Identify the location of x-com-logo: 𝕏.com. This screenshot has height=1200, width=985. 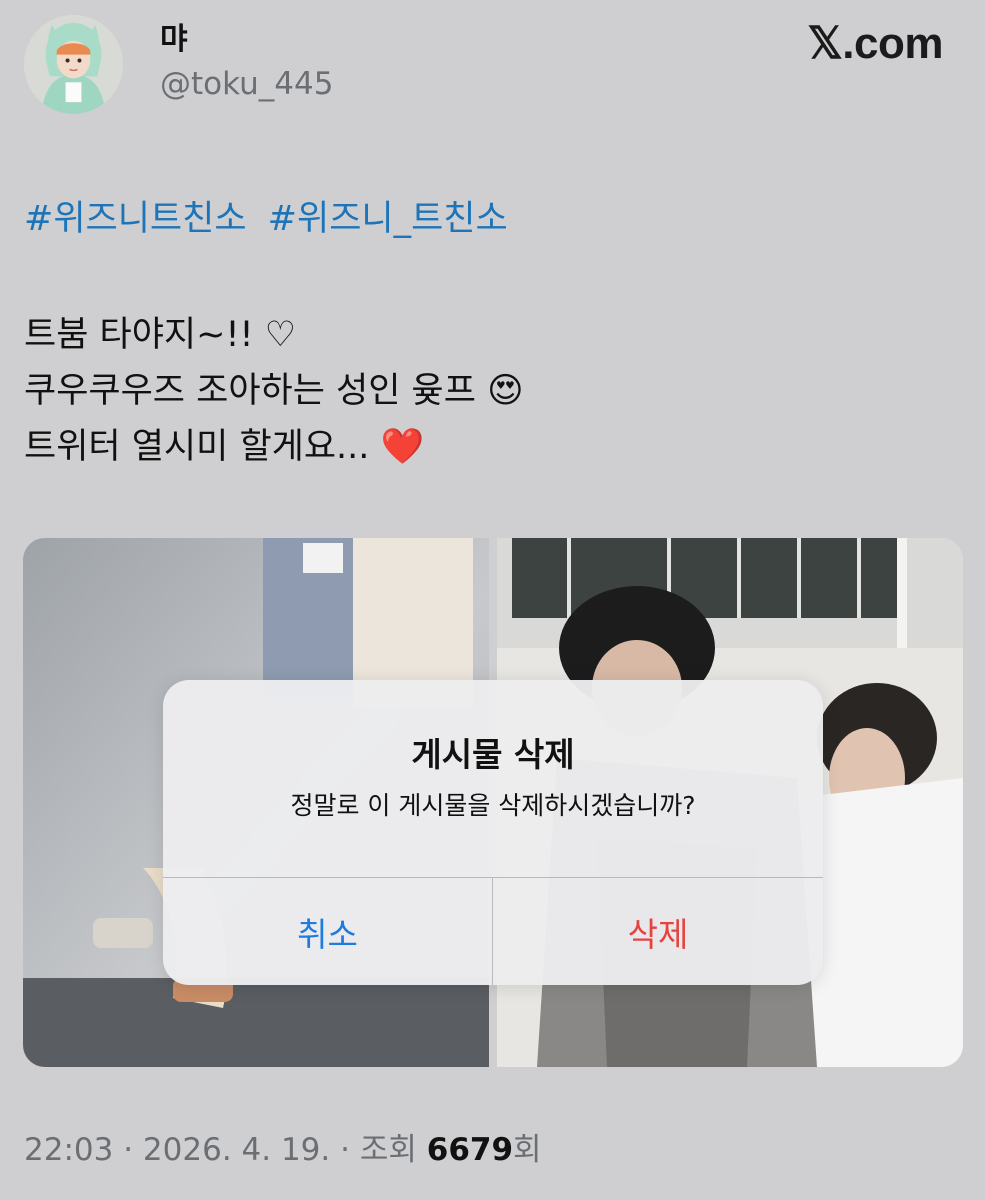
(875, 43).